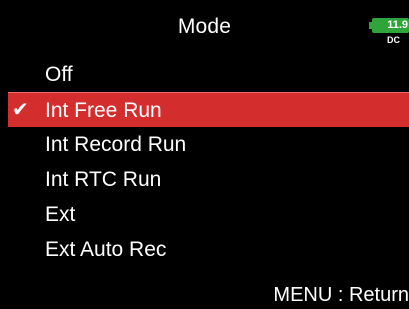 The image size is (409, 309). Describe the element at coordinates (60, 214) in the screenshot. I see `menu-item-label: Ext` at that location.